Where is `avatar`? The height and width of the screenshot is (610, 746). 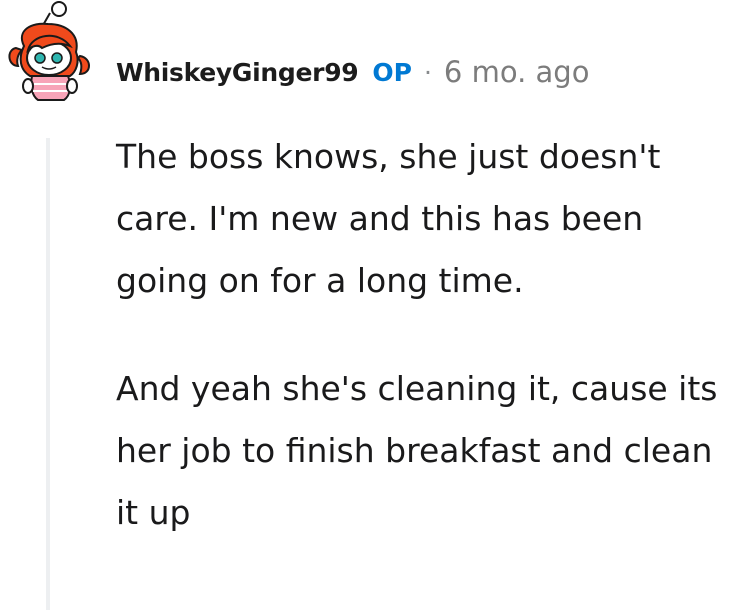 avatar is located at coordinates (50, 56).